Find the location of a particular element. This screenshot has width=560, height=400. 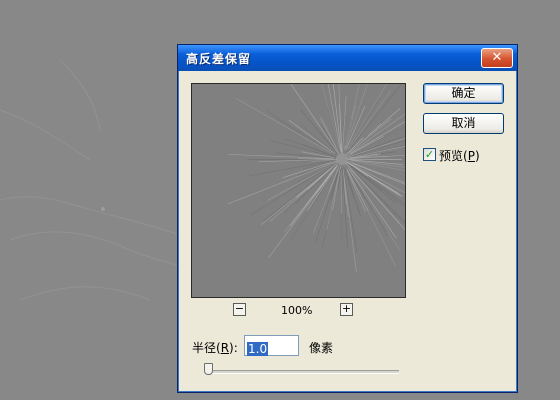

minus-icon: − is located at coordinates (239, 308).